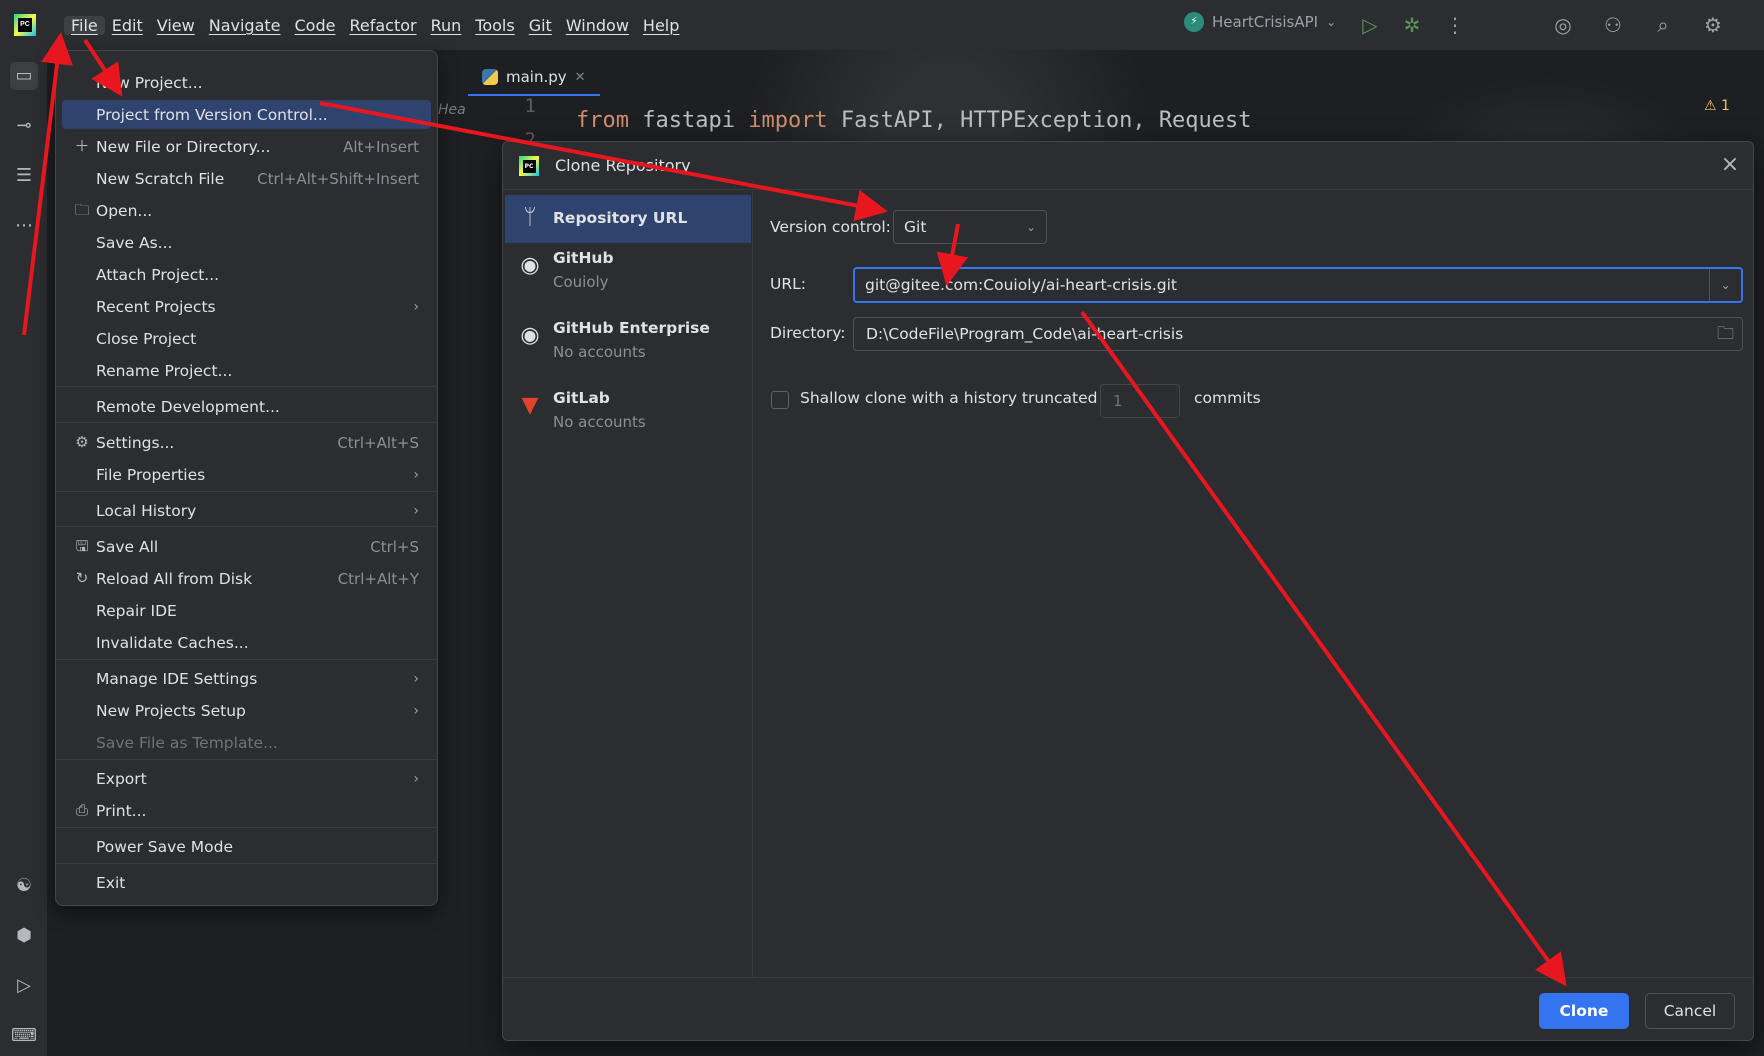  Describe the element at coordinates (156, 306) in the screenshot. I see `menu-item-label: Recent Projects` at that location.